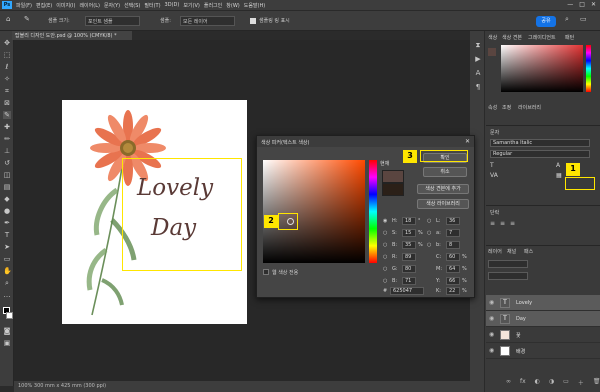 The height and width of the screenshot is (392, 600). I want to click on adjustment-icon: ◑, so click(551, 384).